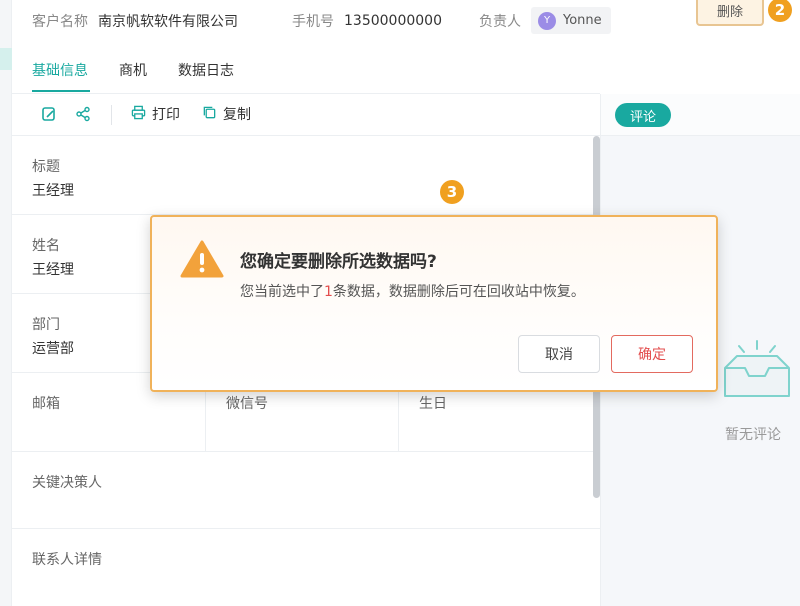  What do you see at coordinates (209, 114) in the screenshot?
I see `copy-icon` at bounding box center [209, 114].